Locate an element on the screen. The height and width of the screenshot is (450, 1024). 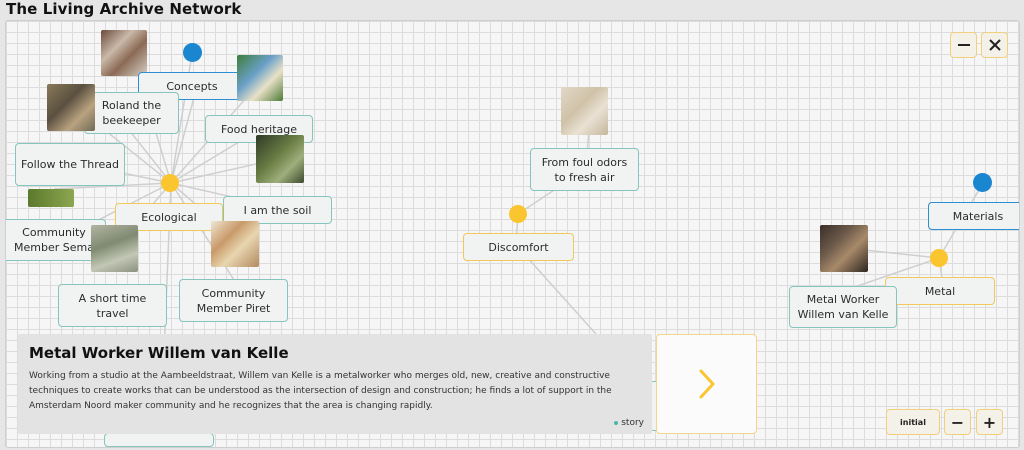
node-materials: Materials is located at coordinates (973, 216).